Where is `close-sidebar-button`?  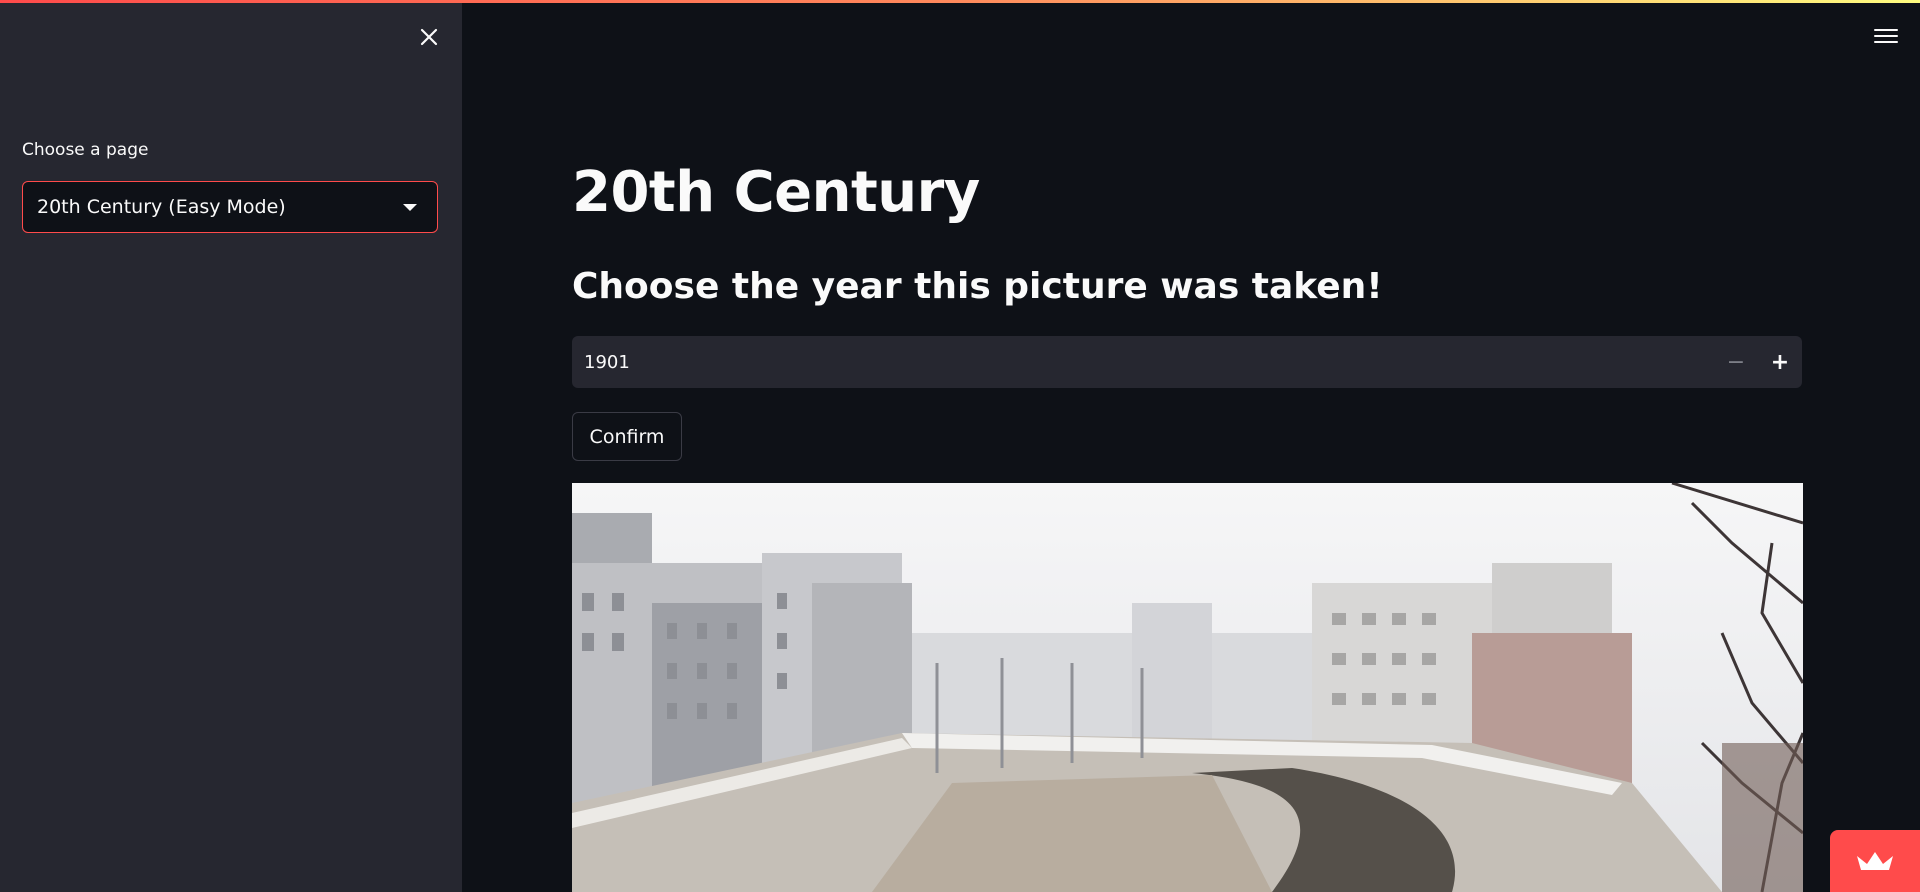 close-sidebar-button is located at coordinates (429, 37).